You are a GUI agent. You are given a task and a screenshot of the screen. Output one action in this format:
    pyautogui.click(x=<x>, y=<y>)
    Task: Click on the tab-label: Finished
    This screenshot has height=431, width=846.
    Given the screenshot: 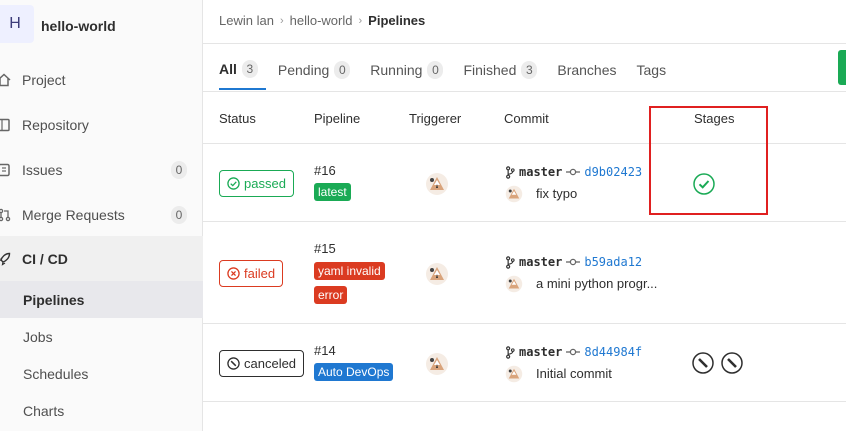 What is the action you would take?
    pyautogui.click(x=490, y=70)
    